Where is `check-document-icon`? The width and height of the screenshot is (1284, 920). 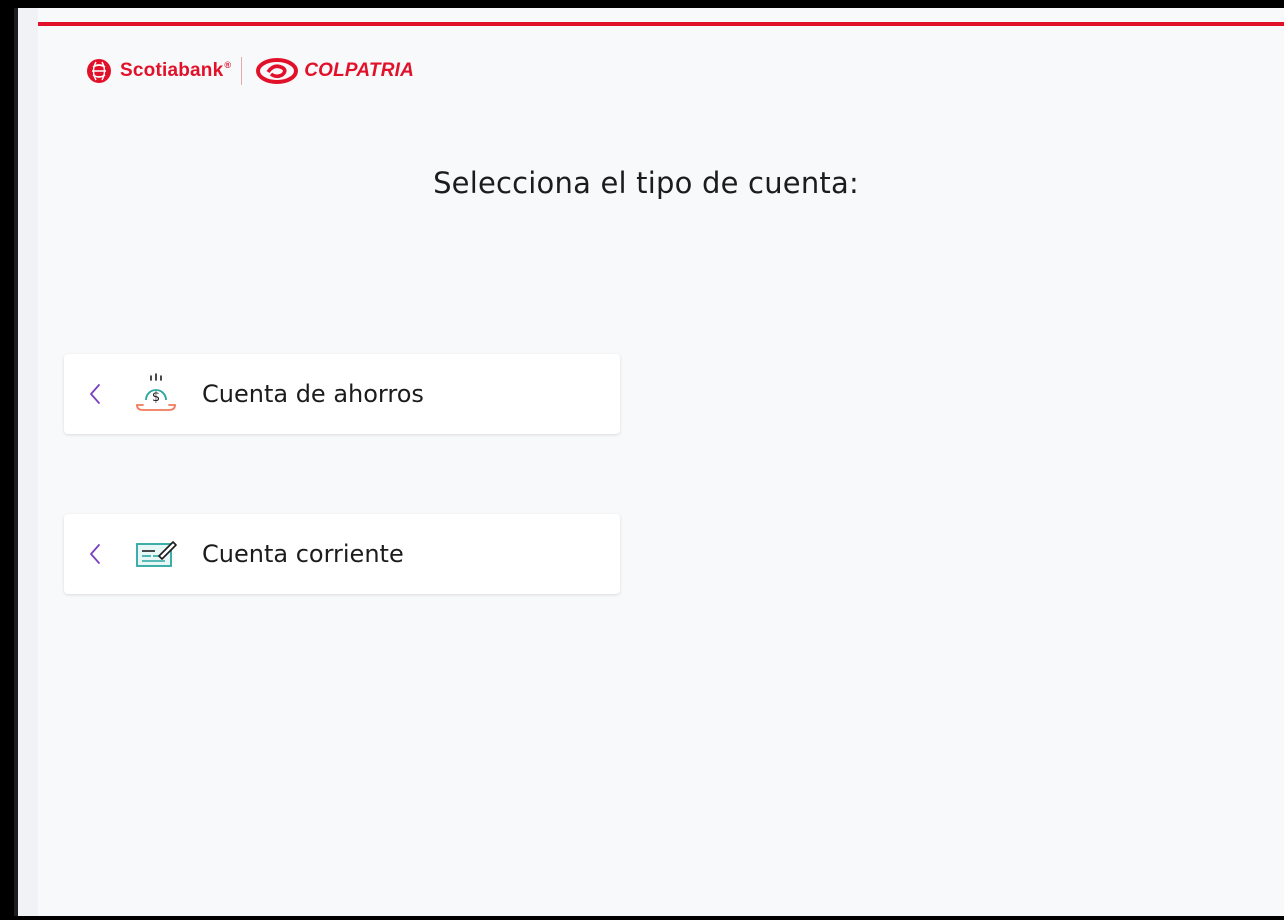
check-document-icon is located at coordinates (156, 554).